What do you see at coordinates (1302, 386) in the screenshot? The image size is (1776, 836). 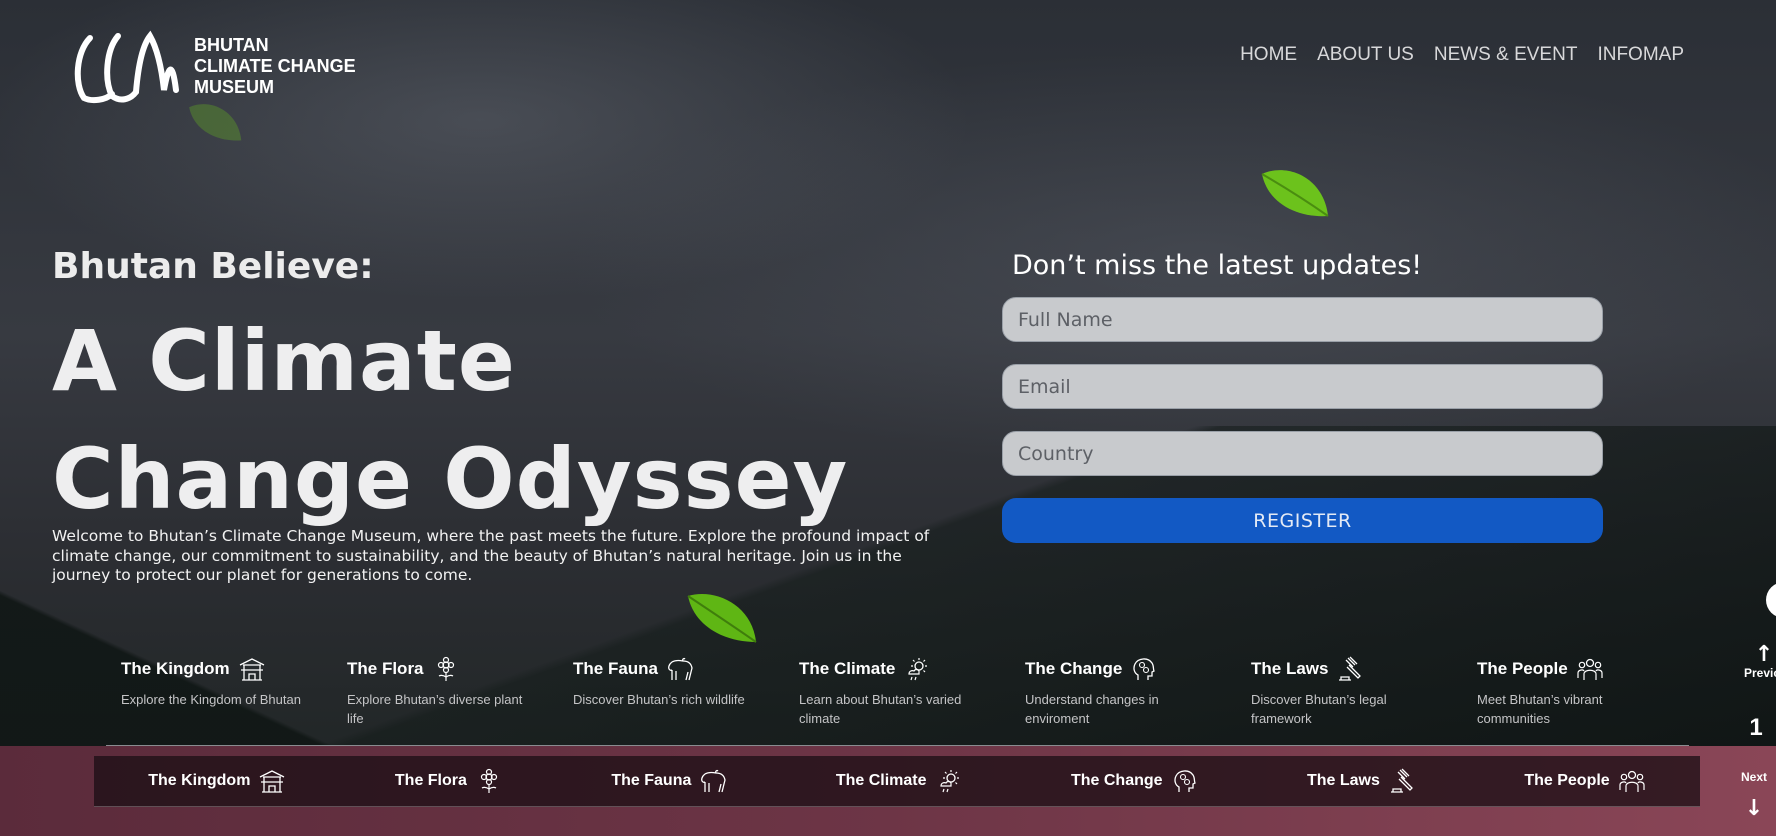 I see `email-input` at bounding box center [1302, 386].